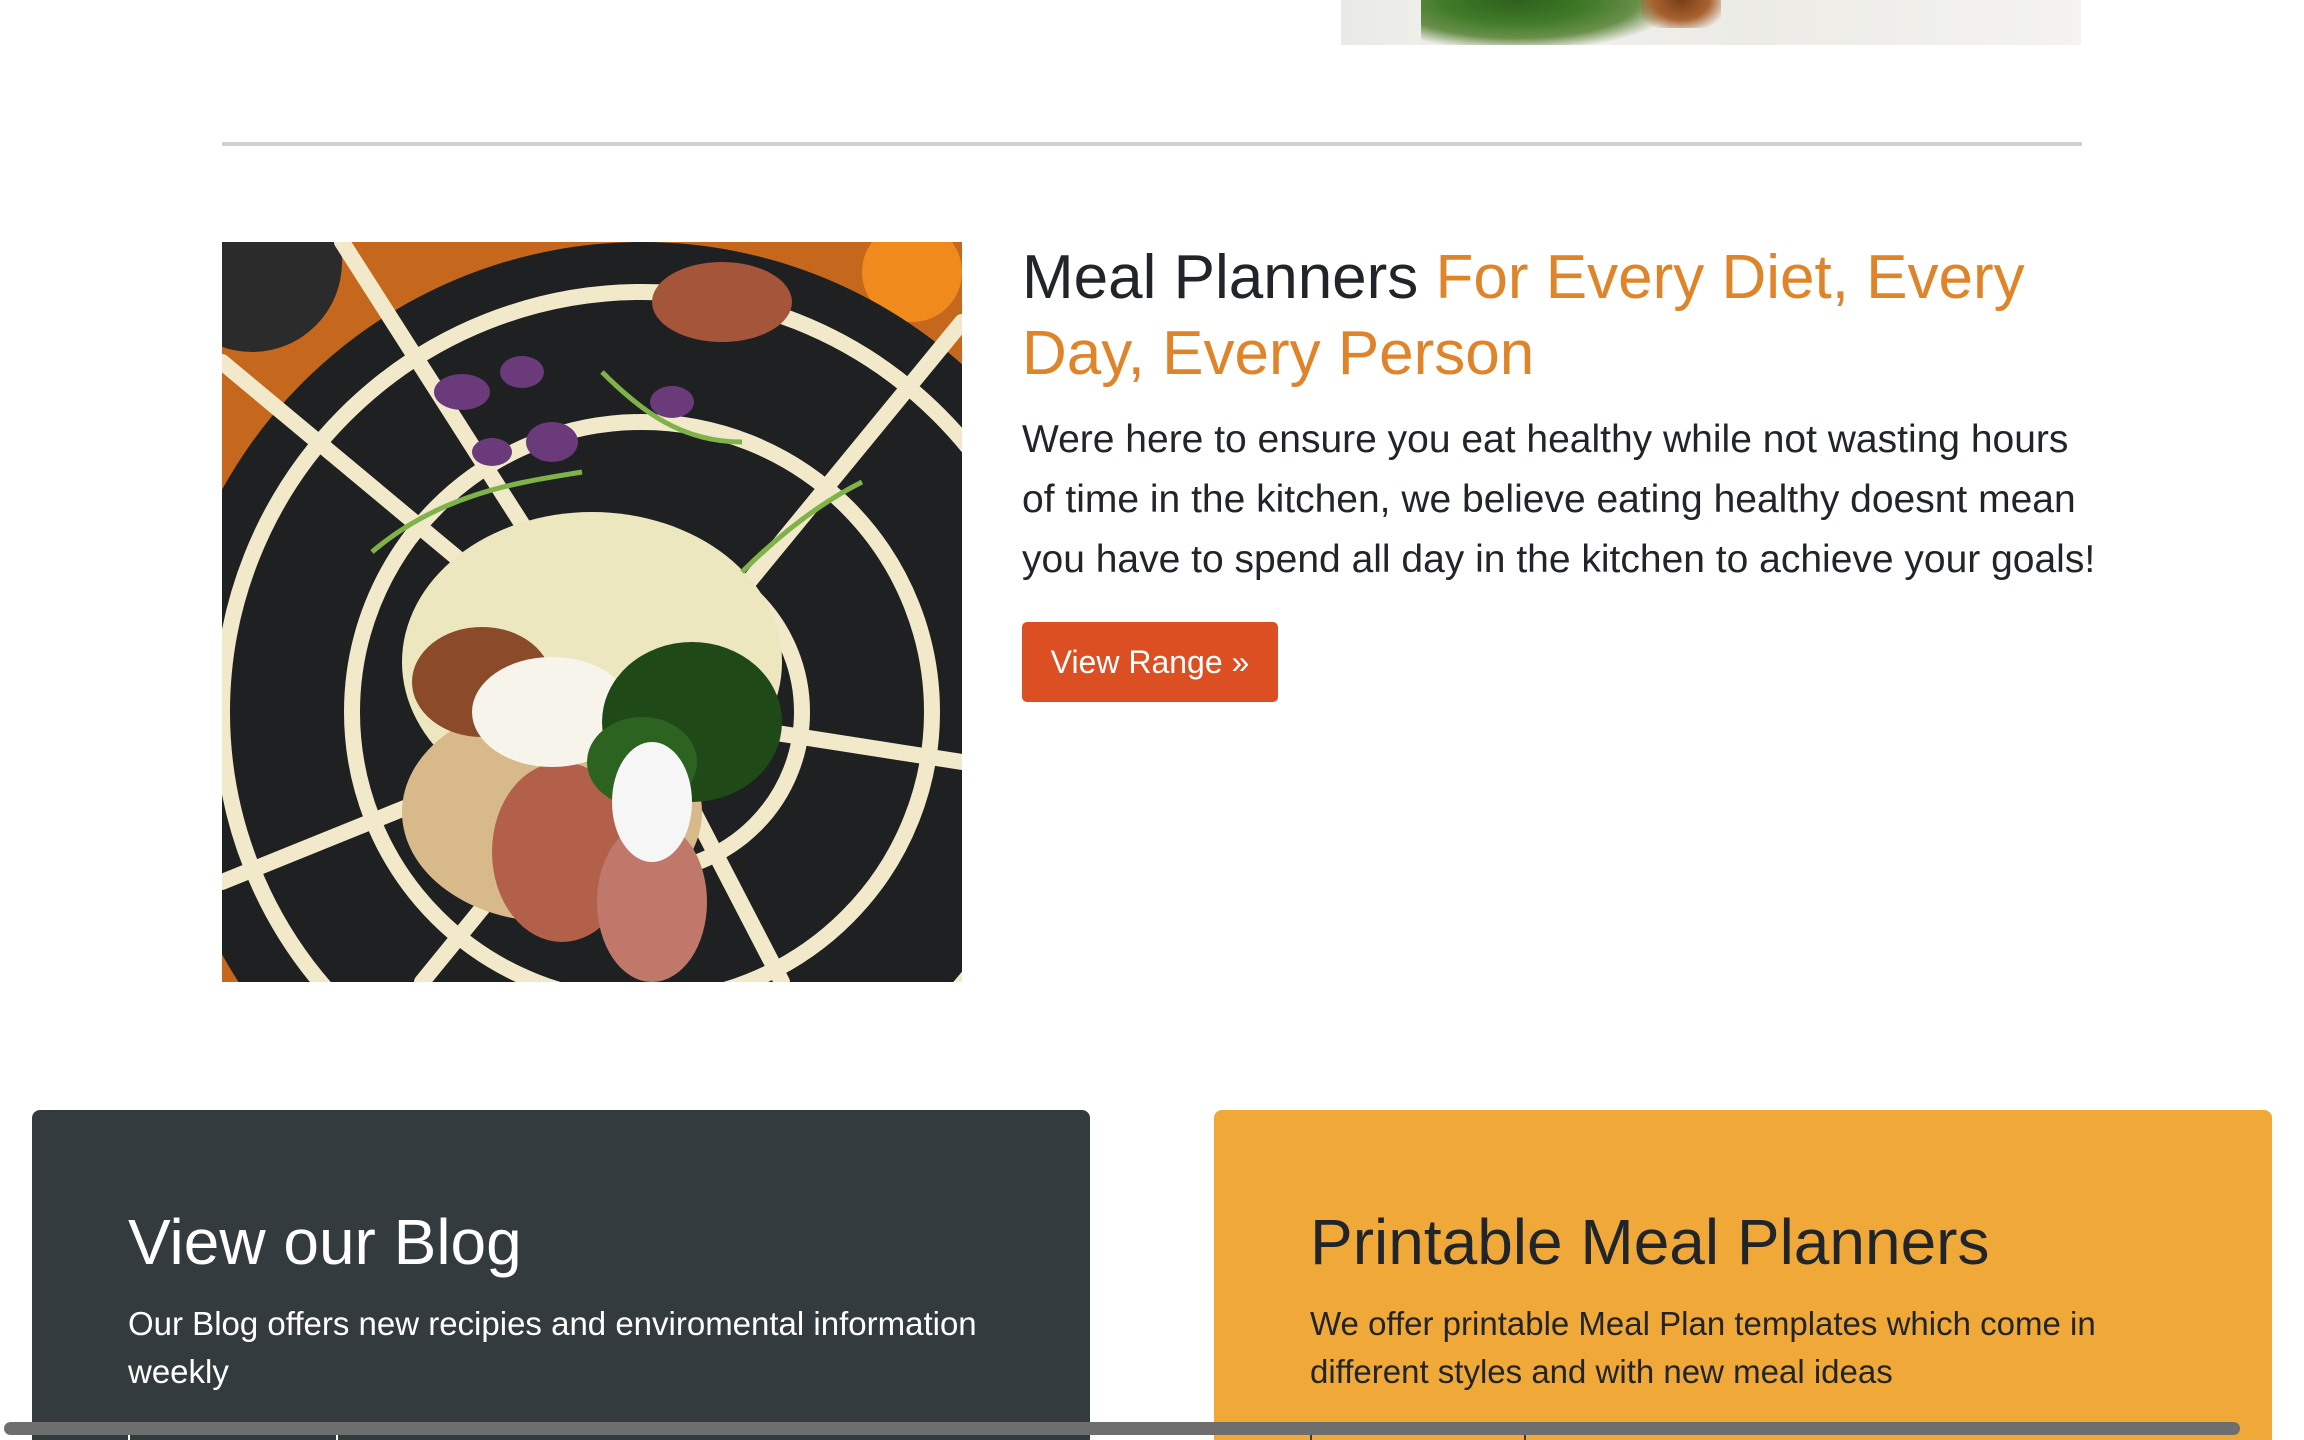 The image size is (2304, 1440). I want to click on heading-main-text: Meal Planners, so click(1229, 277).